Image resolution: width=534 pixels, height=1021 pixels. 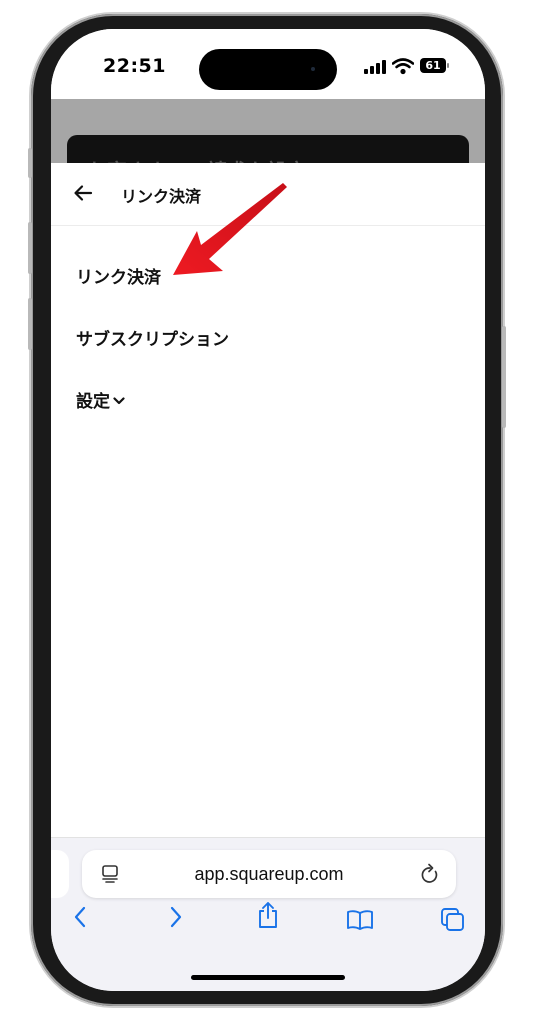 I want to click on status-time: 22:51, so click(x=134, y=66).